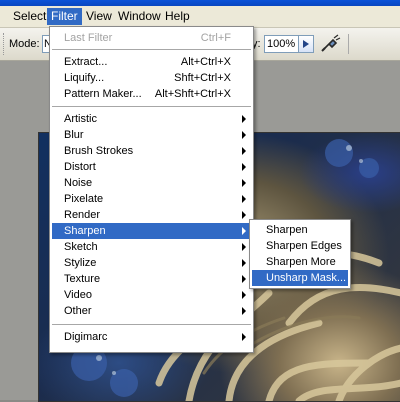  I want to click on menu-item-pattern-maker: Pattern Maker... Alt+Shft+Ctrl+X, so click(151, 94).